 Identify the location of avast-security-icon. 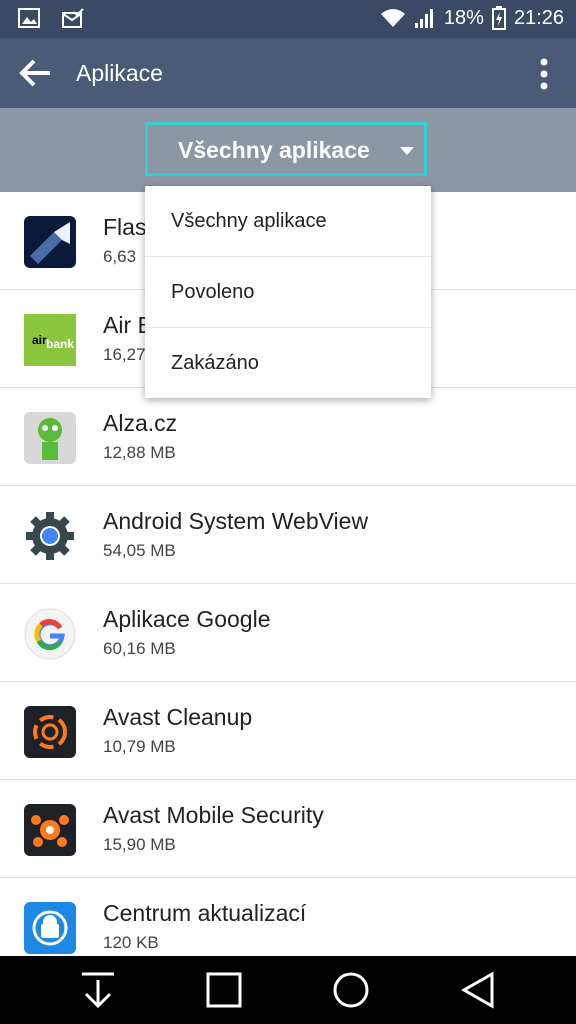
(50, 830).